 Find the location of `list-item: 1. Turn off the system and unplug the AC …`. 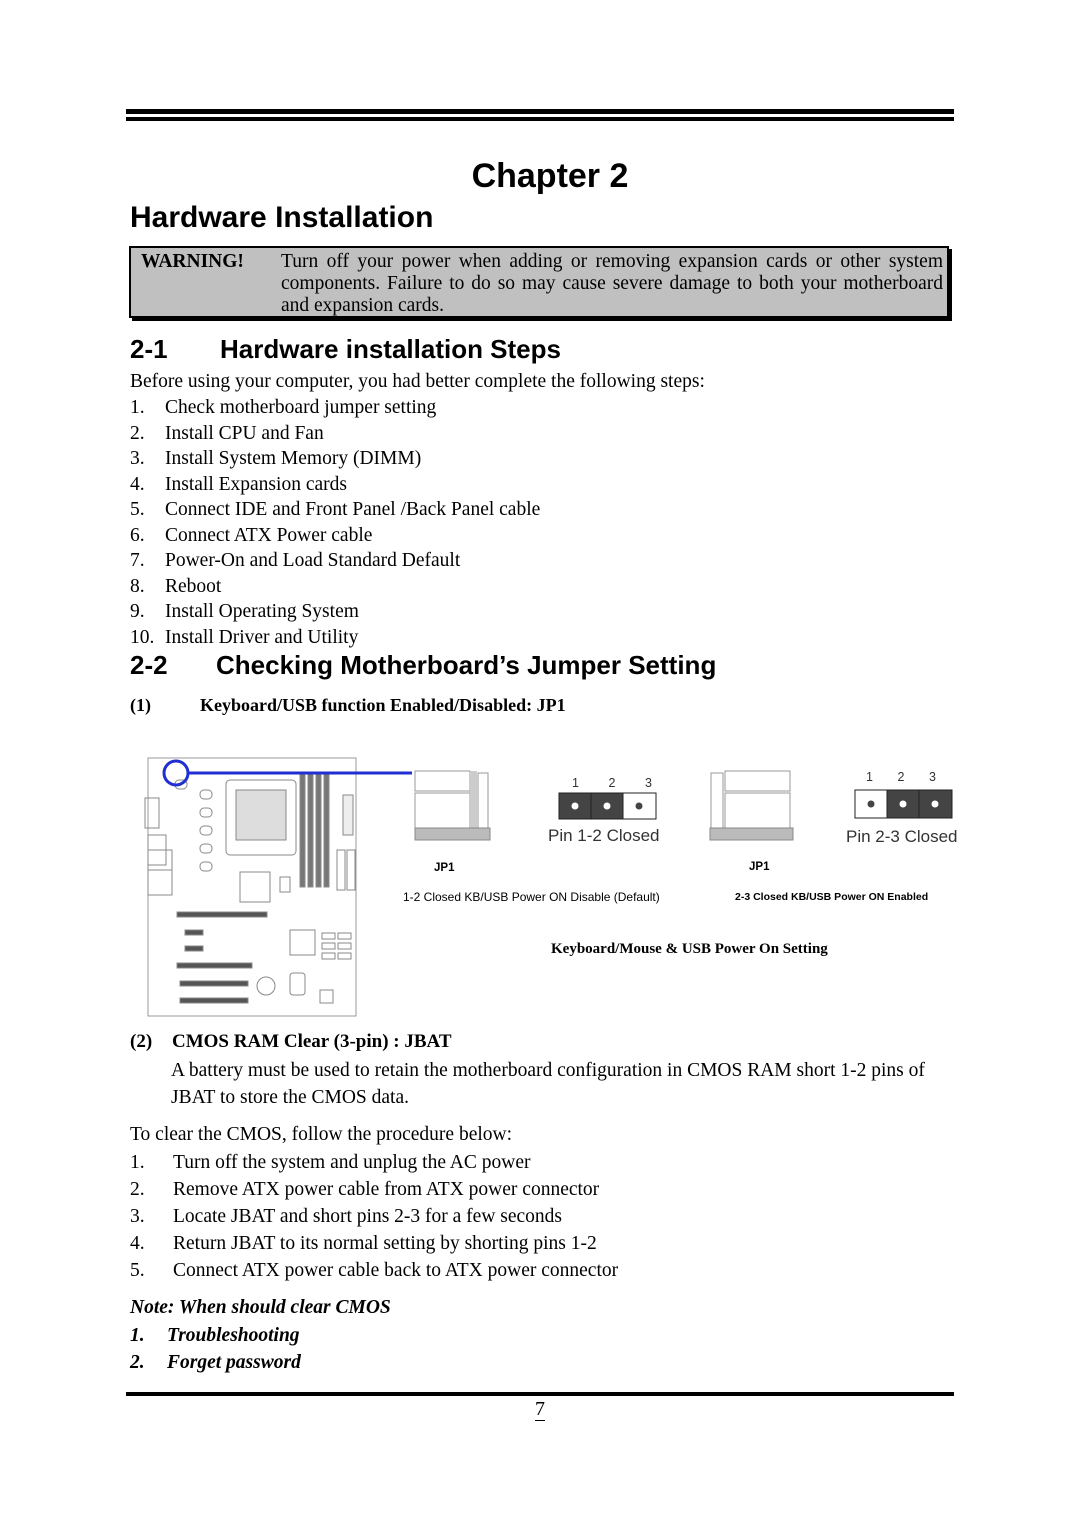

list-item: 1. Turn off the system and unplug the AC … is located at coordinates (330, 1162).